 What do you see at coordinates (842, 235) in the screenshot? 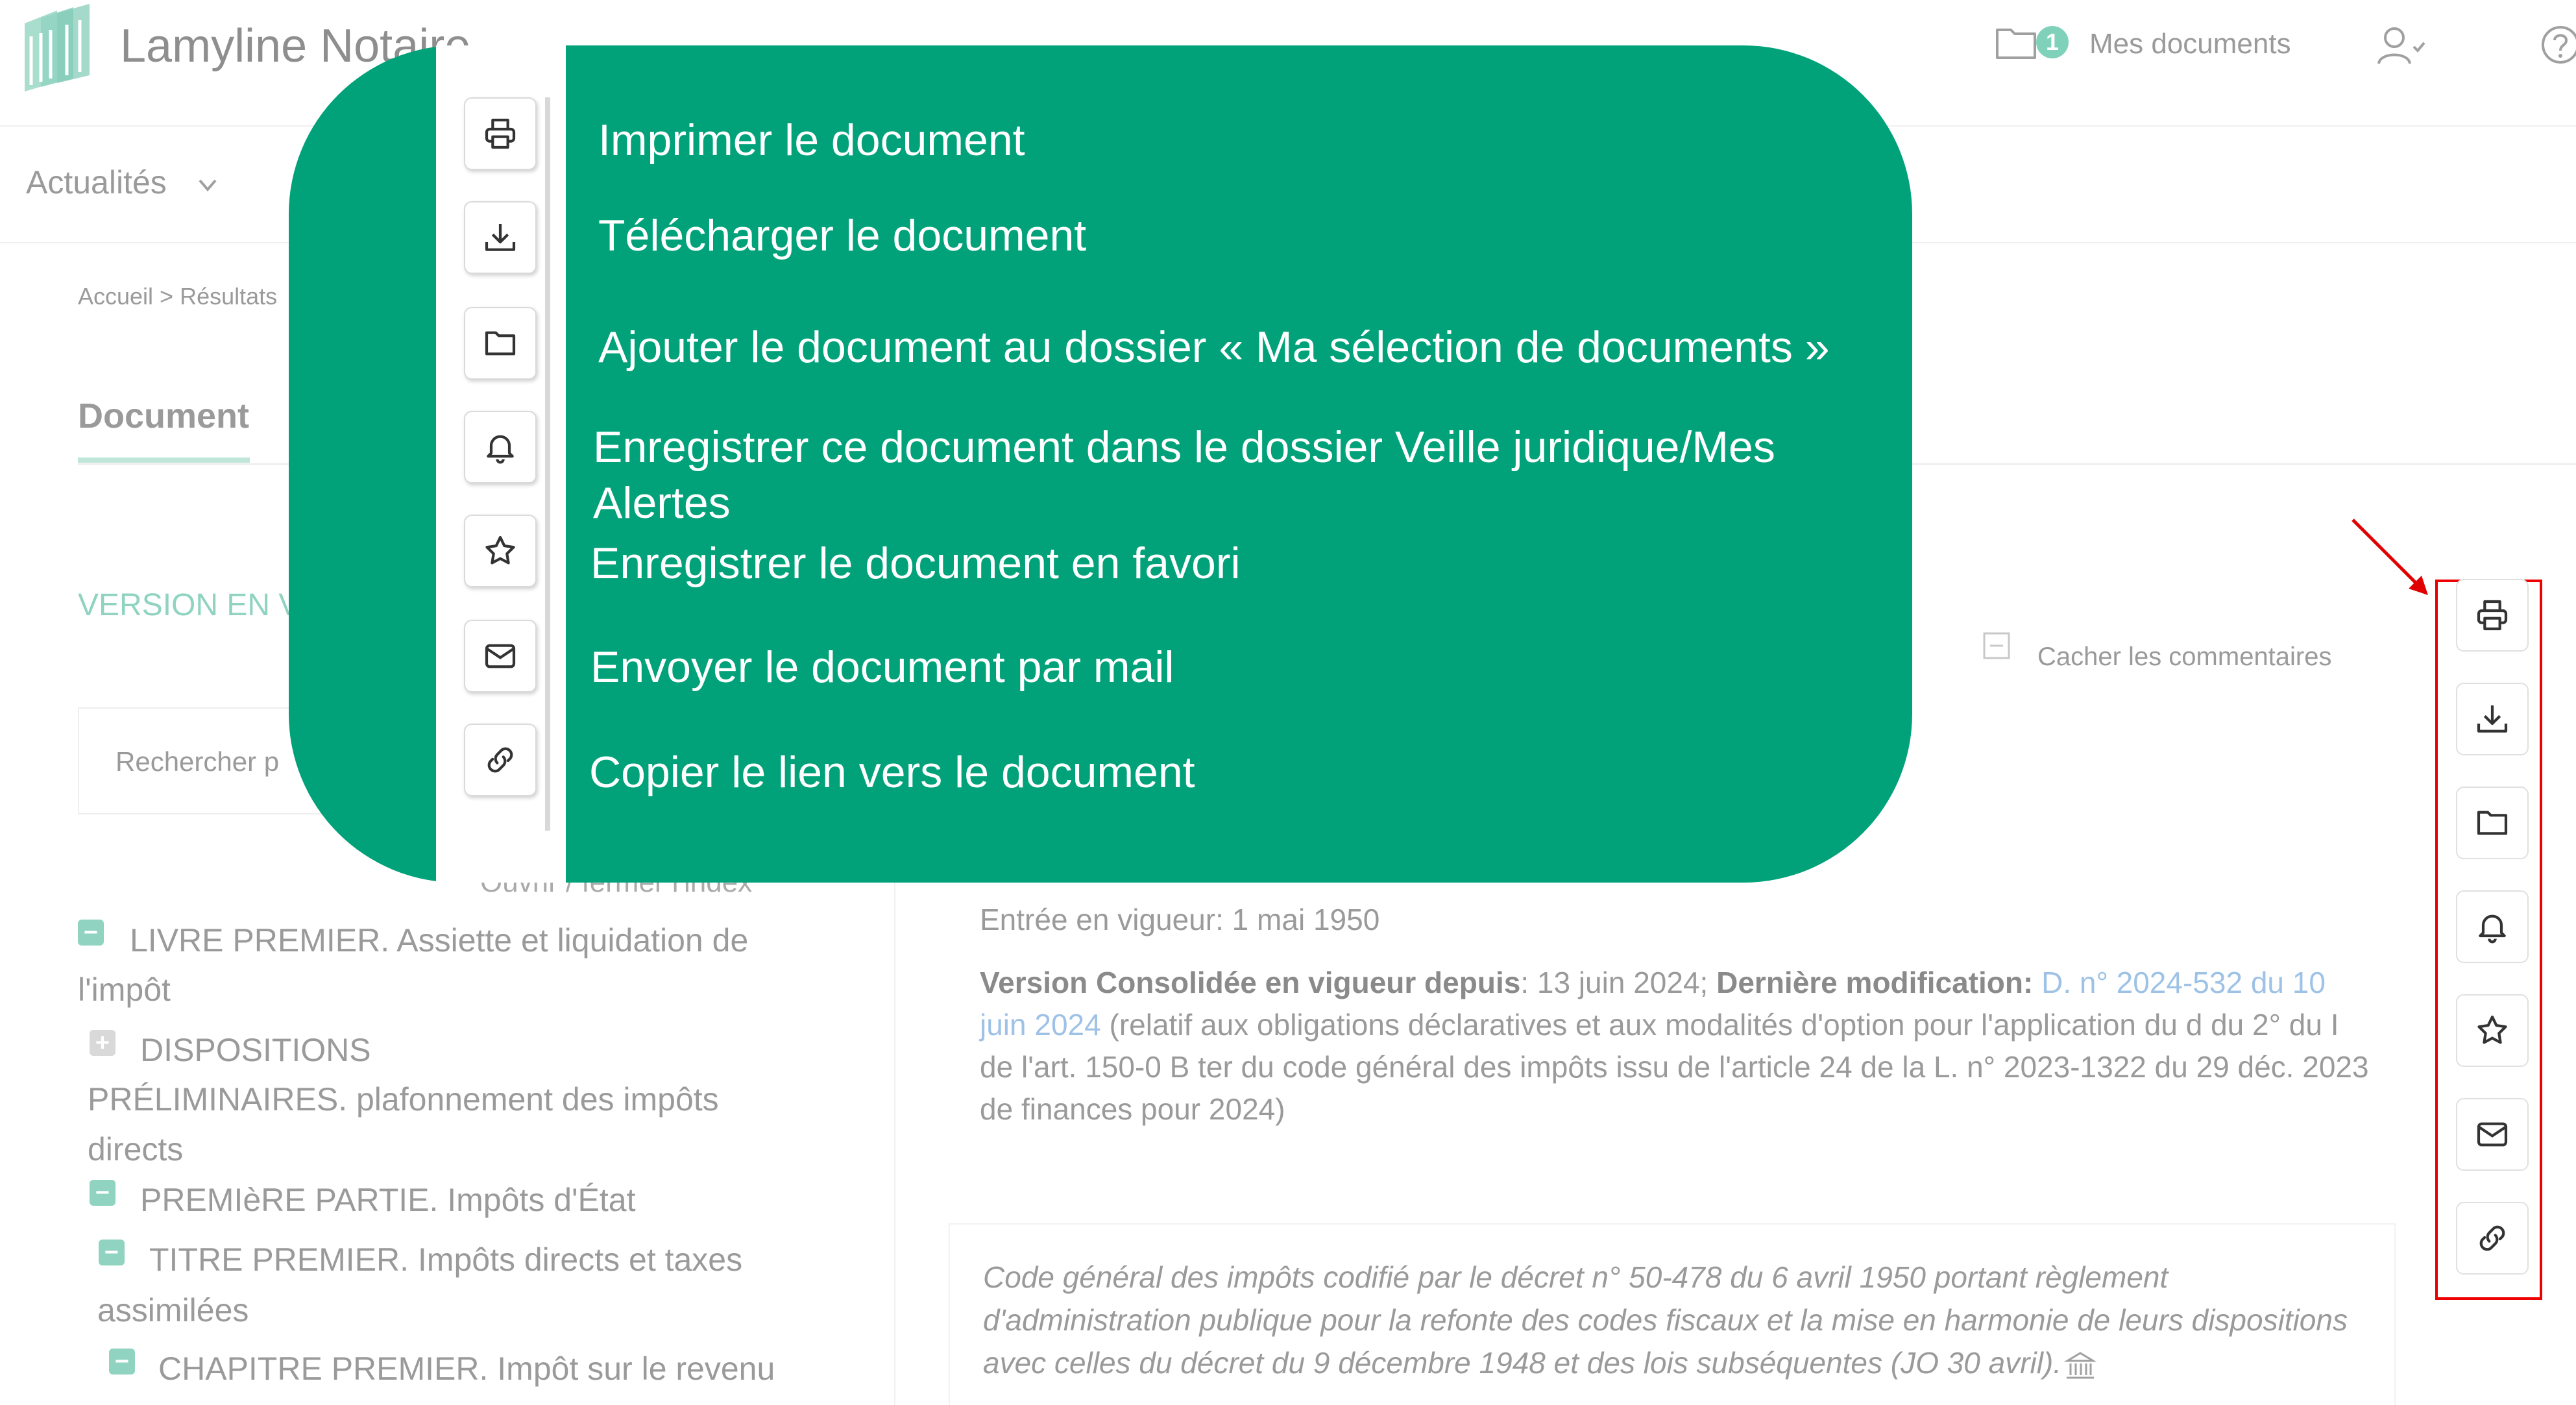
I see `callout-label-download: Télécharger le document` at bounding box center [842, 235].